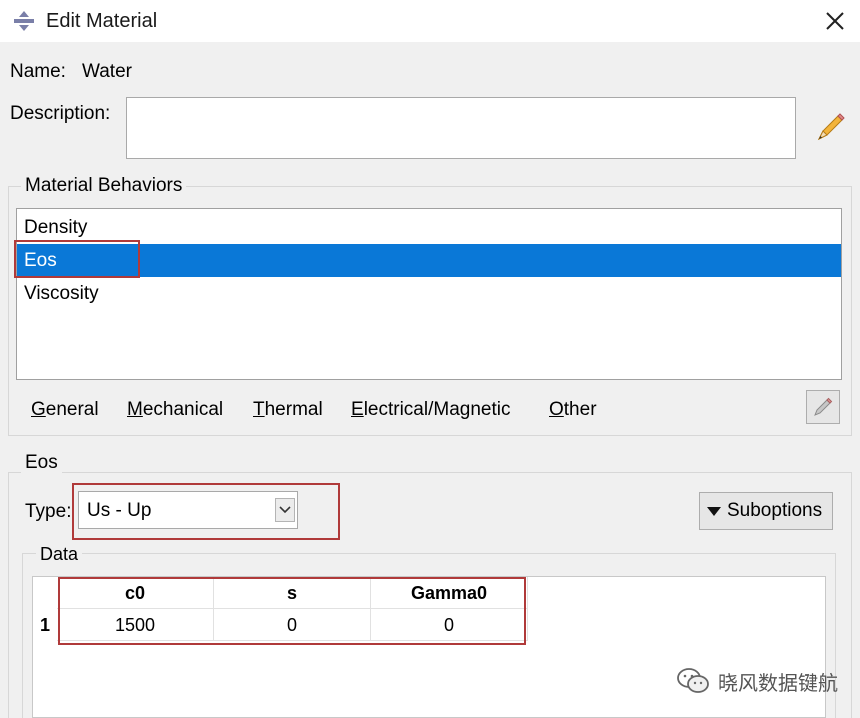 This screenshot has width=860, height=718. I want to click on material-behaviors-title: Material Behaviors, so click(104, 186).